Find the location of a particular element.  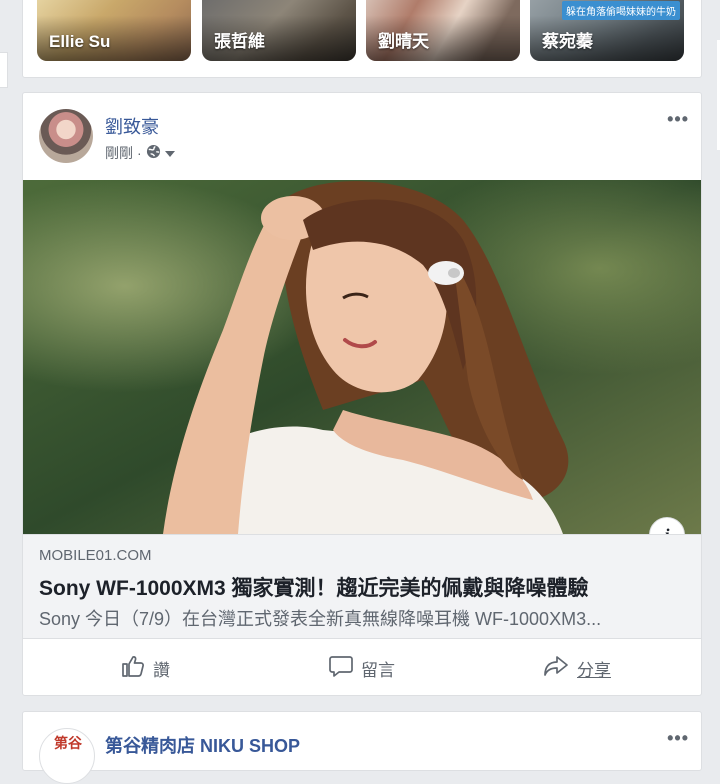

share-button: 分享 is located at coordinates (577, 668).